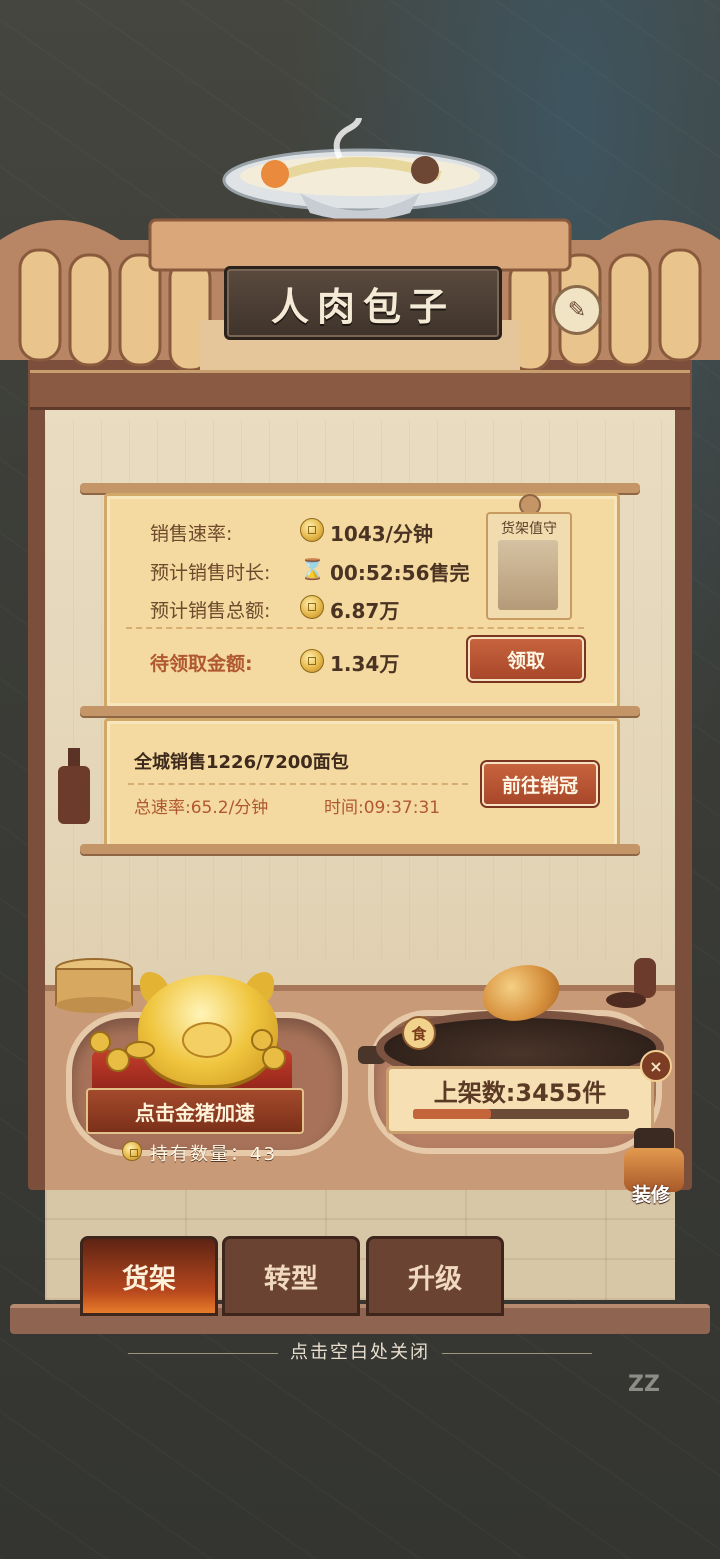 The image size is (720, 1559). I want to click on pig-speedup-button: 点击金猪加速, so click(195, 1111).